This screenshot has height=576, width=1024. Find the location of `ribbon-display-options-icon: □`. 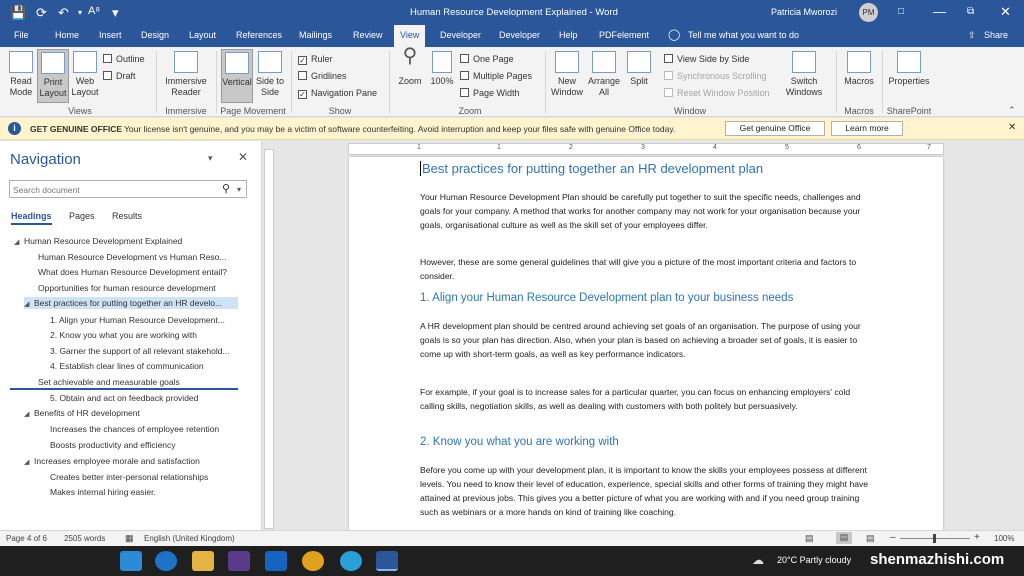

ribbon-display-options-icon: □ is located at coordinates (901, 11).